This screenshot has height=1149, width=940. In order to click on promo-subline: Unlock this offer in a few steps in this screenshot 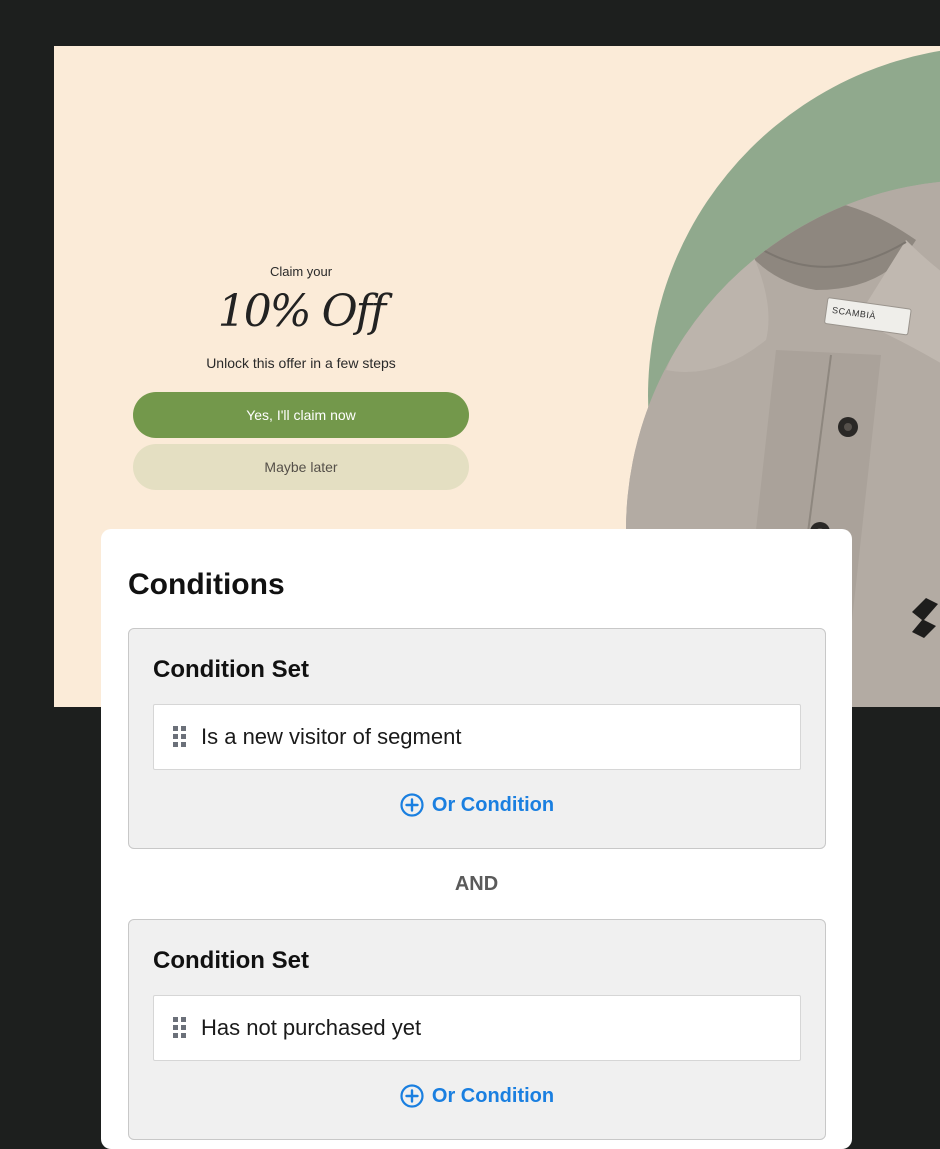, I will do `click(301, 363)`.